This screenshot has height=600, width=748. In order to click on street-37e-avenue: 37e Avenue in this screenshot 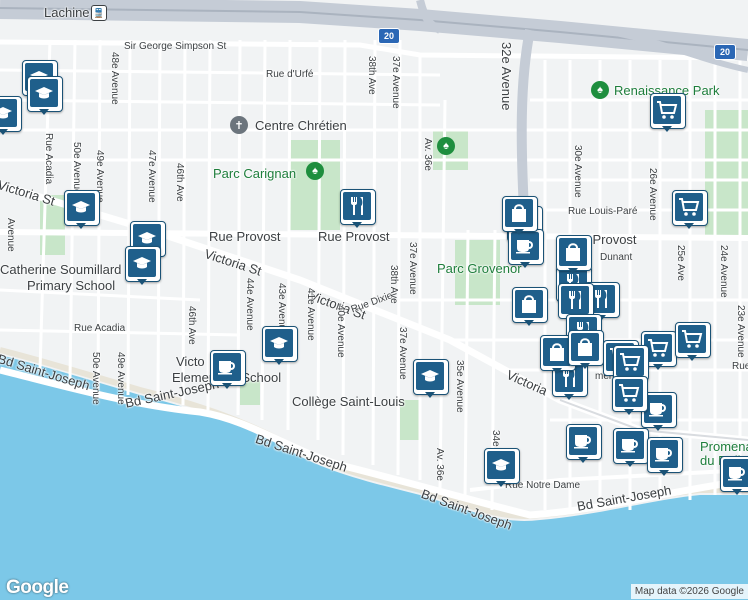, I will do `click(395, 82)`.